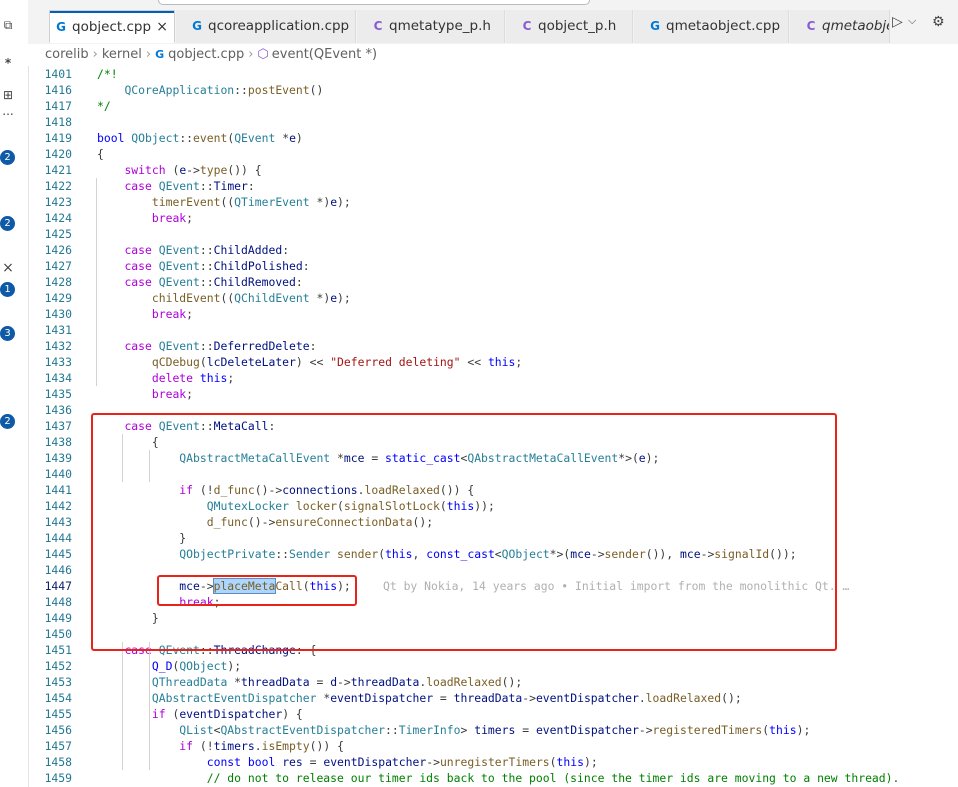  I want to click on code-line: 1457 if (!timers.isEmpty()) {, so click(493, 746).